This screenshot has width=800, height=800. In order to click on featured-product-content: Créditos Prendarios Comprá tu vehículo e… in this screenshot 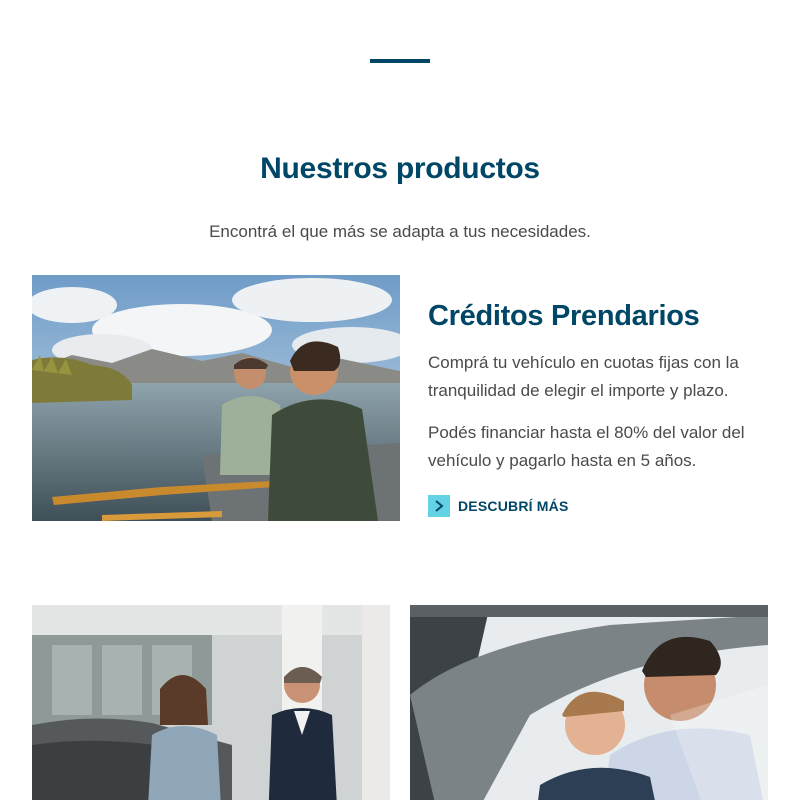, I will do `click(598, 408)`.